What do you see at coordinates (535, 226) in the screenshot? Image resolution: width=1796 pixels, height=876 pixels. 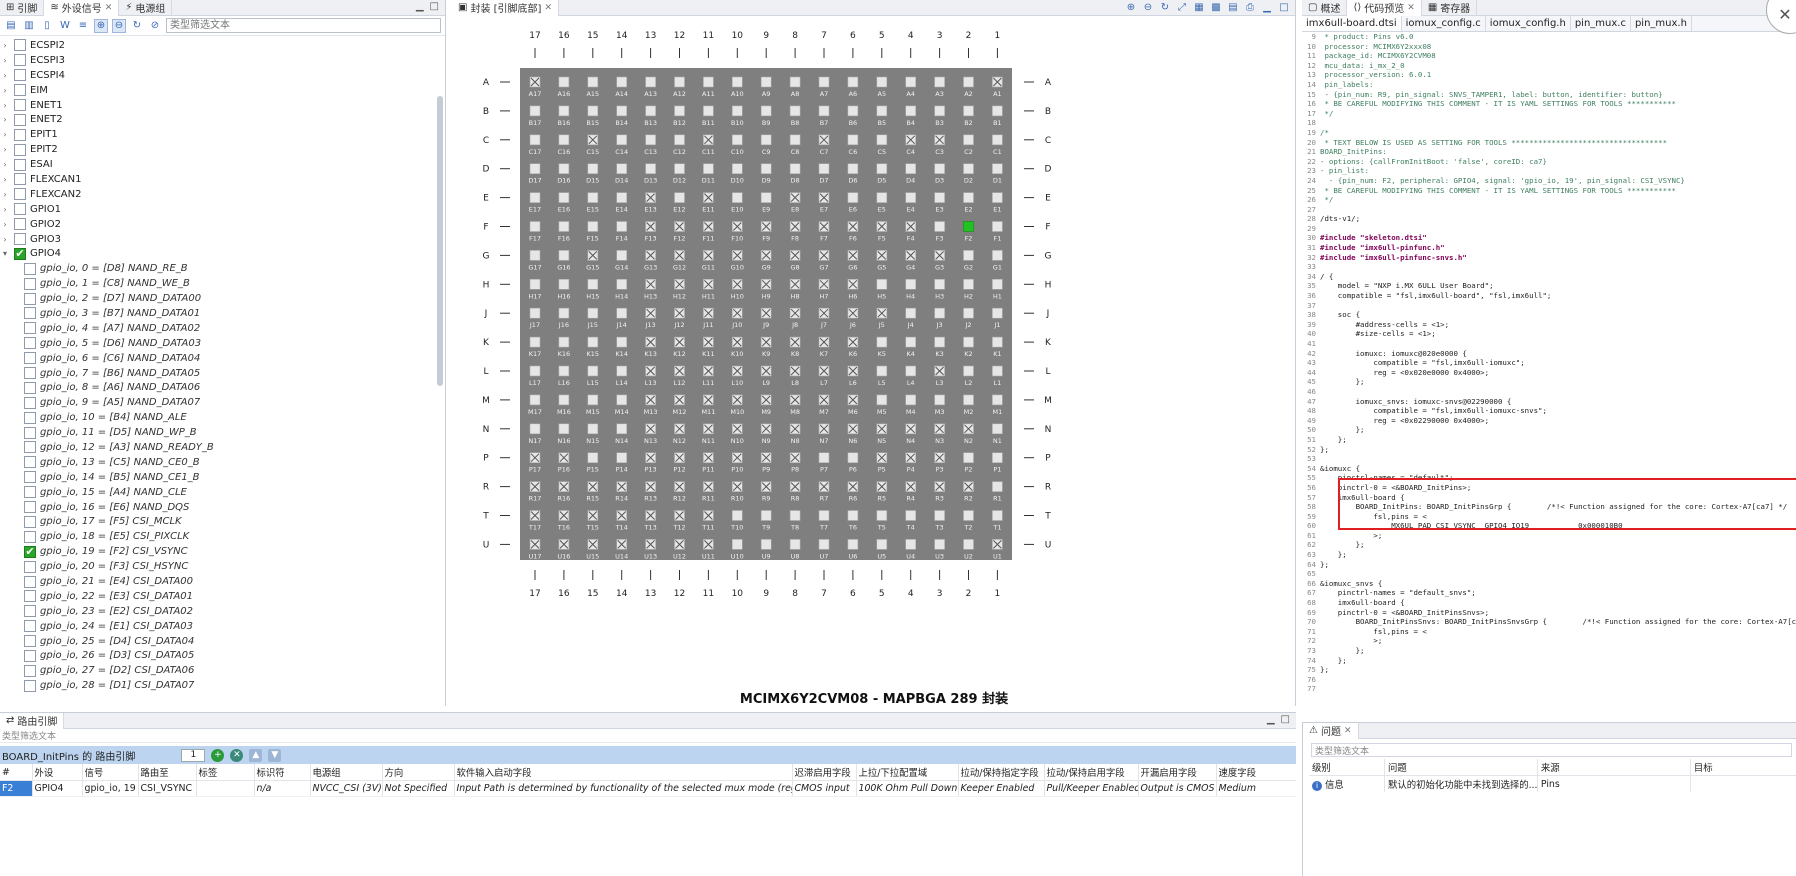 I see `pin-F17` at bounding box center [535, 226].